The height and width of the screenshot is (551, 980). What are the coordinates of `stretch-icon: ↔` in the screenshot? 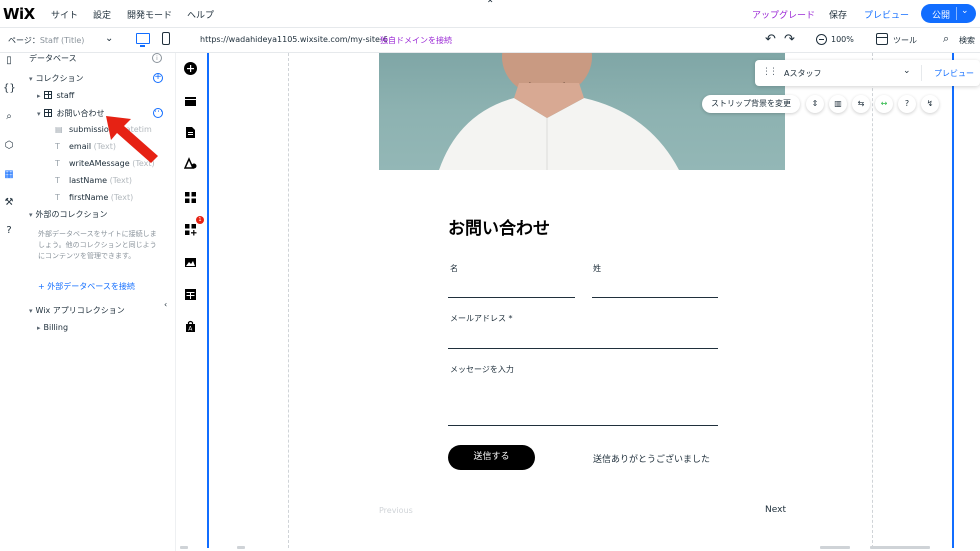 It's located at (884, 104).